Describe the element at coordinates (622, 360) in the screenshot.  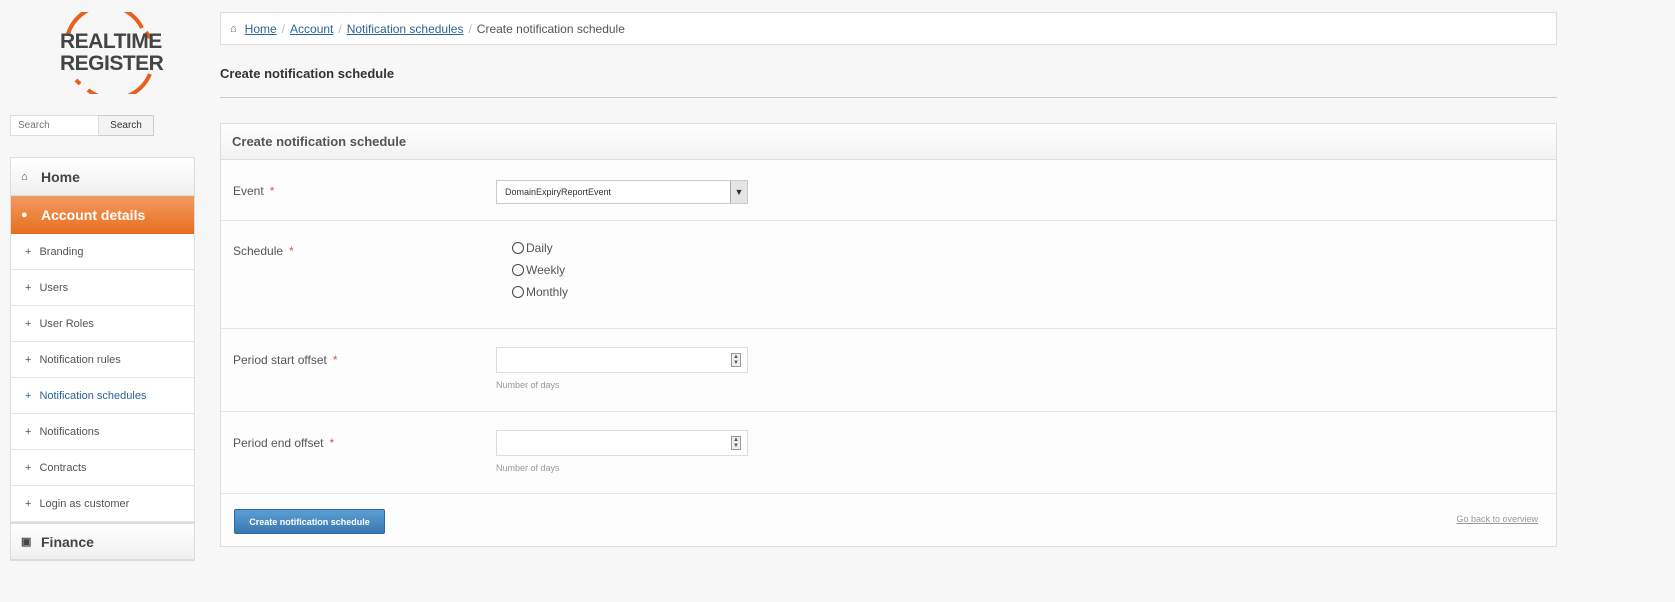
I see `period-start-input: ▲ ▼` at that location.